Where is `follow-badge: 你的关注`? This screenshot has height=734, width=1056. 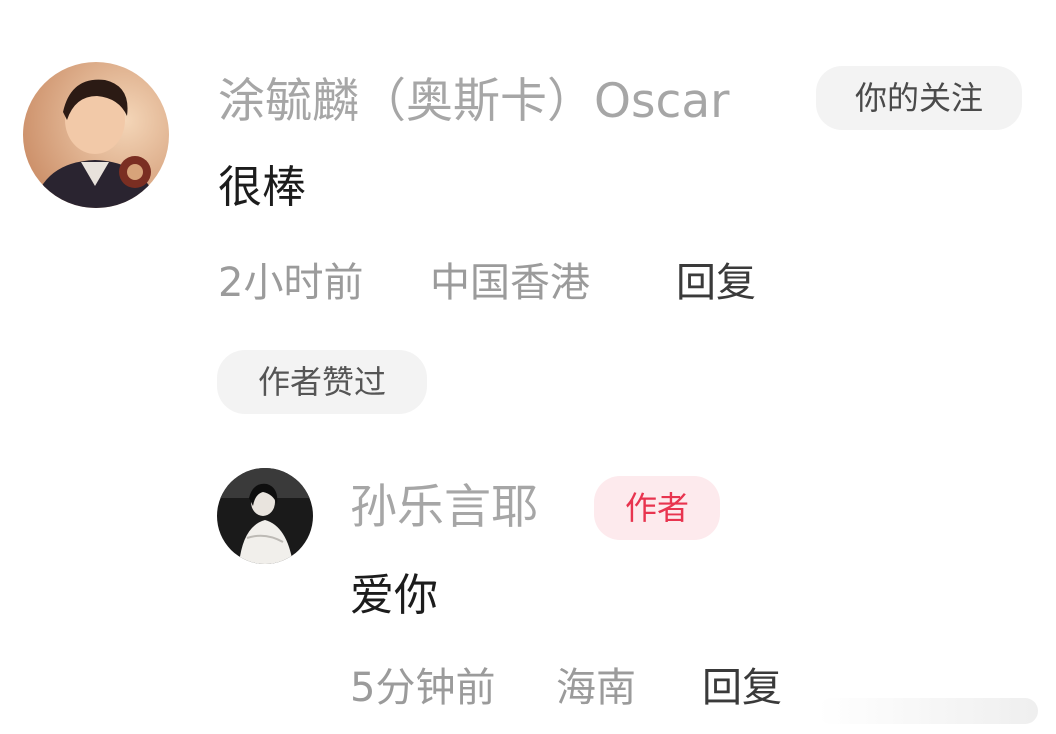 follow-badge: 你的关注 is located at coordinates (919, 98).